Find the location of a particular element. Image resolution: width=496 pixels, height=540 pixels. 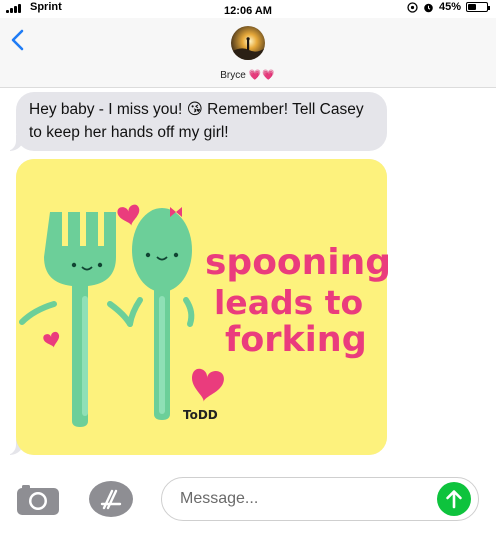

camera-icon is located at coordinates (38, 500).